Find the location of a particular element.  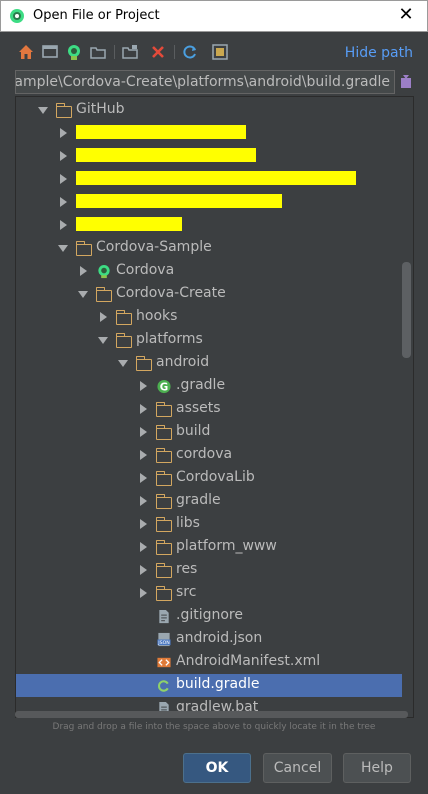

tree-file-row: G .gradle is located at coordinates (209, 386).